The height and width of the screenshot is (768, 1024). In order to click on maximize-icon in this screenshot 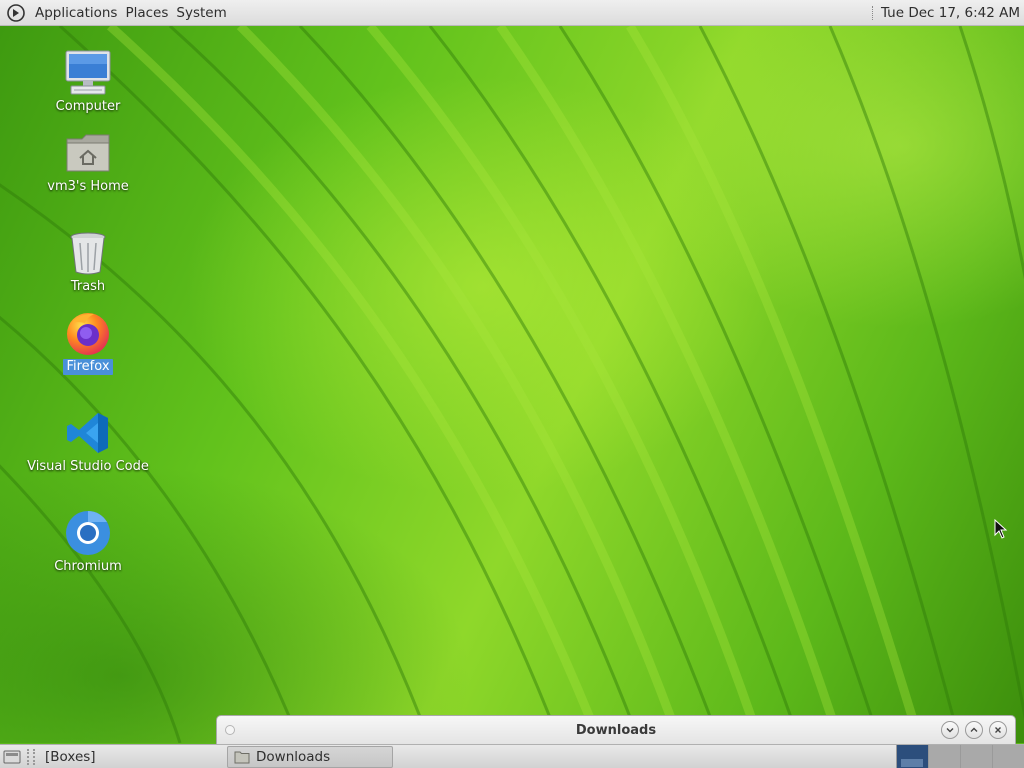, I will do `click(974, 730)`.